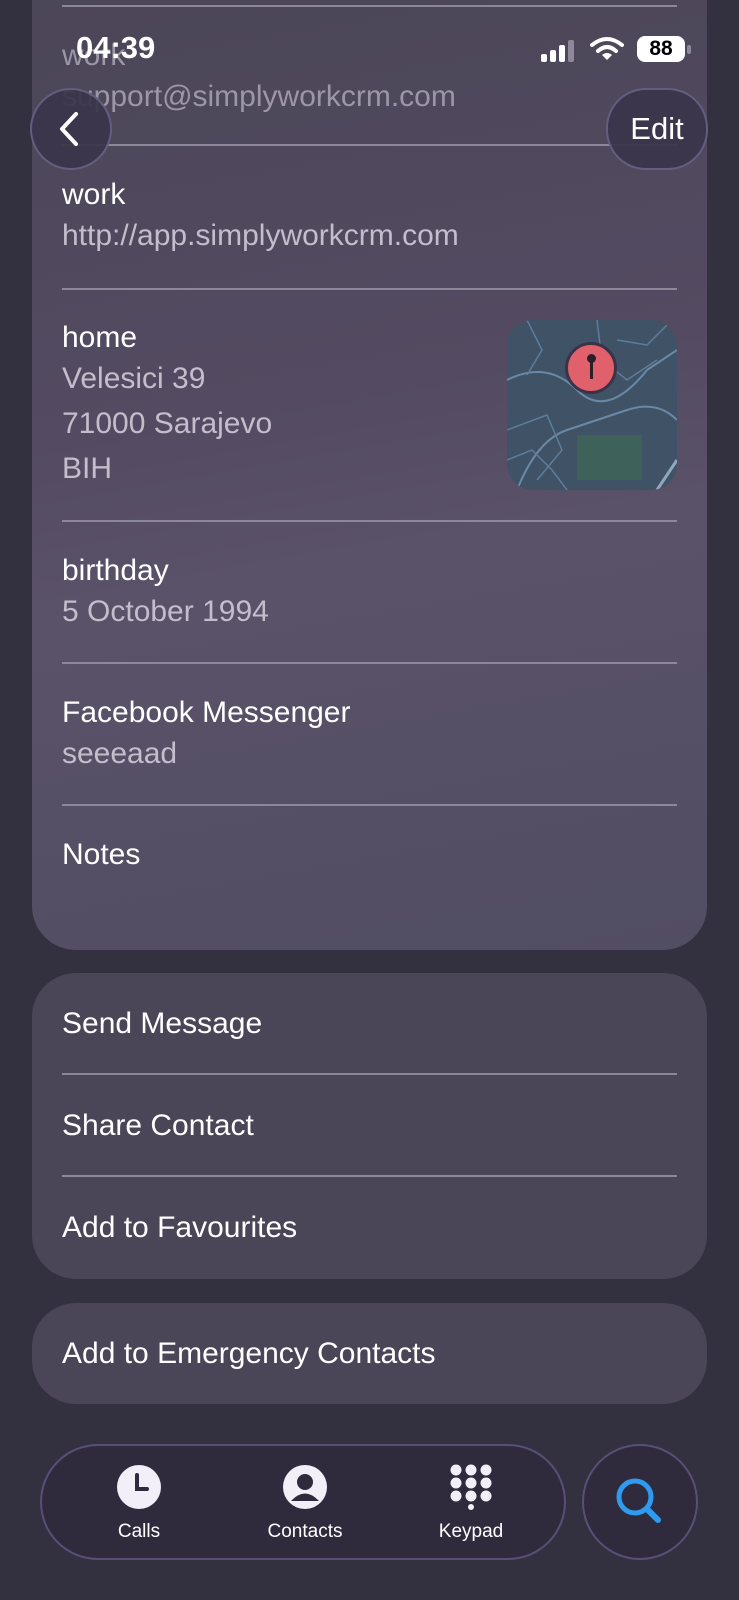 This screenshot has width=739, height=1600. I want to click on tab-calls: Calls, so click(139, 1503).